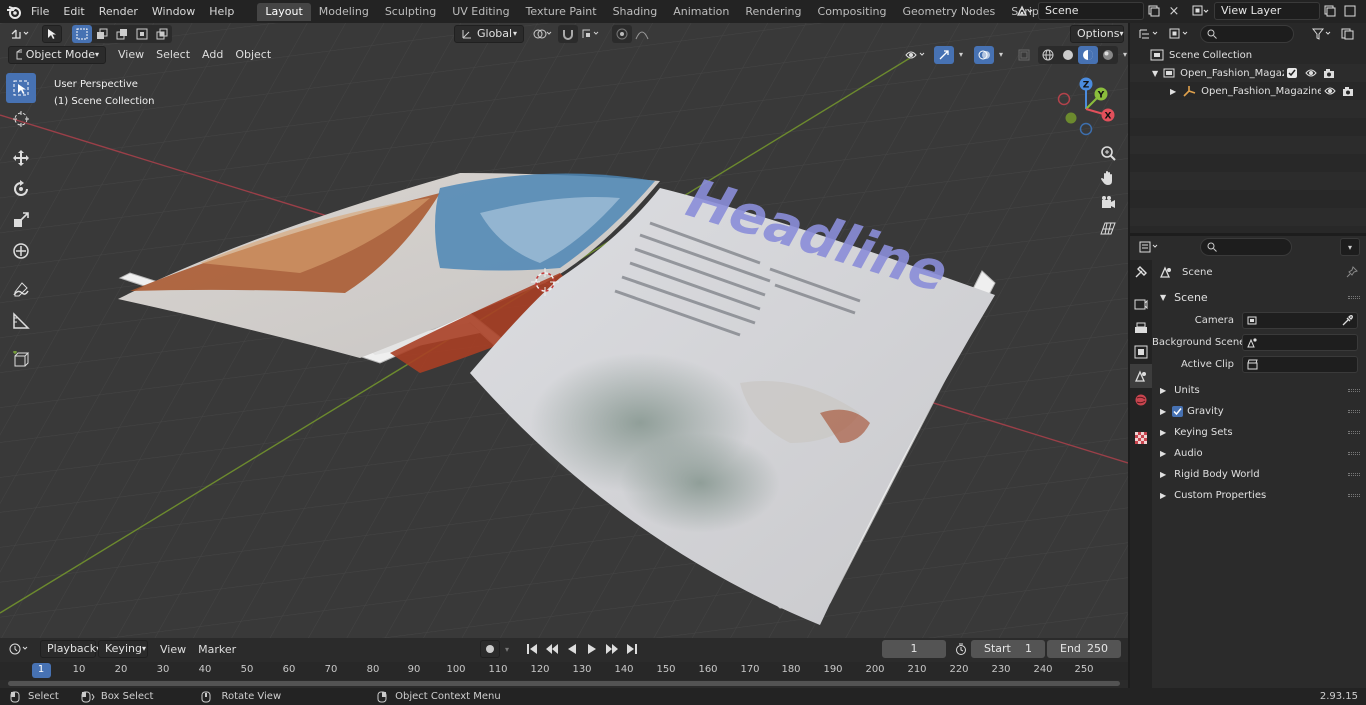 This screenshot has width=1366, height=705. What do you see at coordinates (1246, 247) in the screenshot?
I see `properties-search-input` at bounding box center [1246, 247].